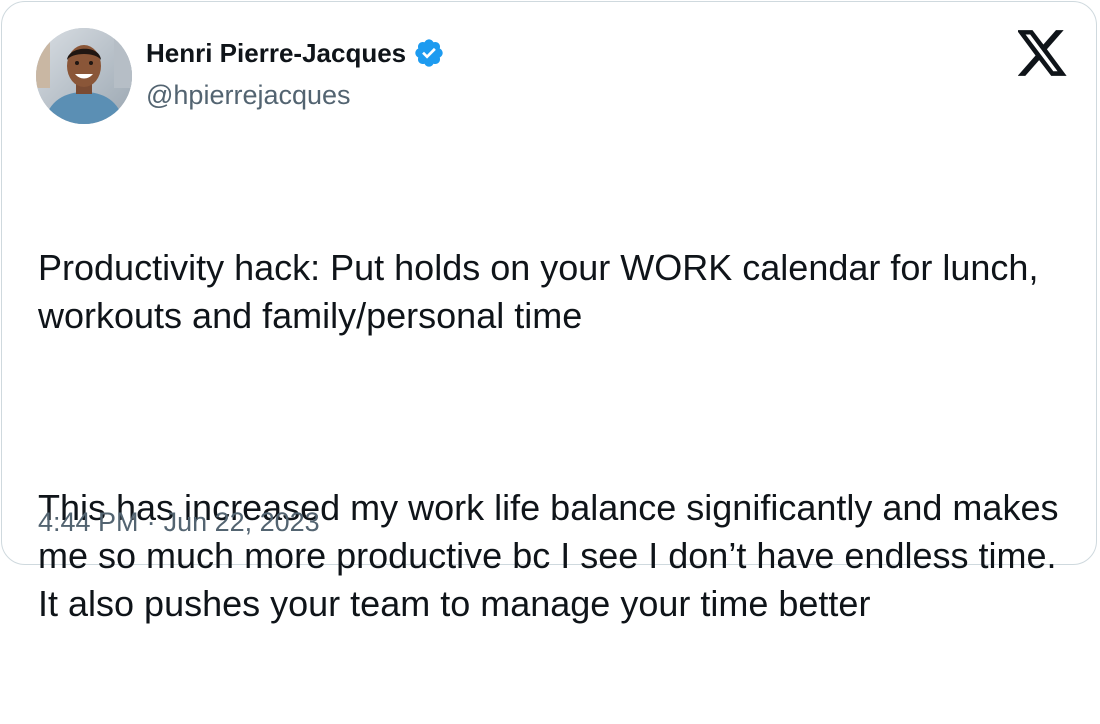  Describe the element at coordinates (276, 53) in the screenshot. I see `author-display-name: Henri Pierre-Jacques` at that location.